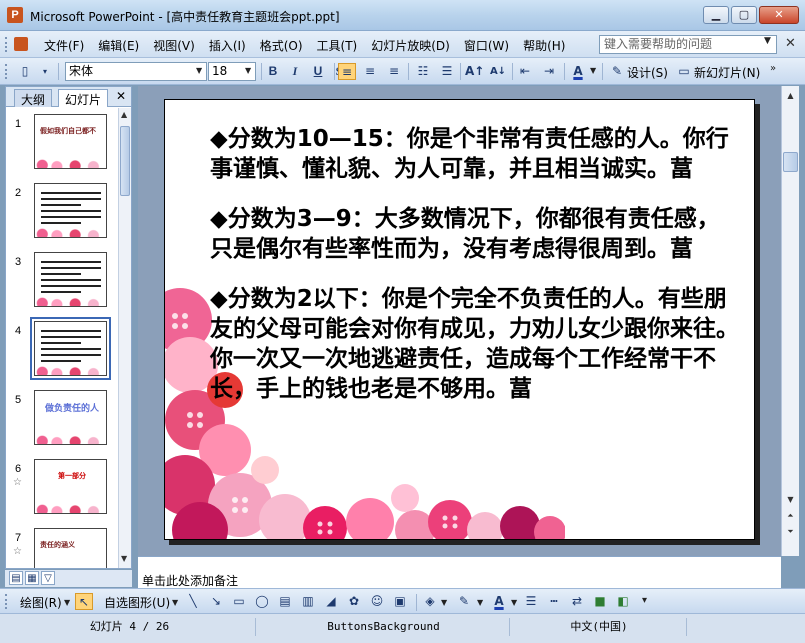 This screenshot has width=805, height=643. What do you see at coordinates (790, 162) in the screenshot?
I see `slide-scroll-thumb` at bounding box center [790, 162].